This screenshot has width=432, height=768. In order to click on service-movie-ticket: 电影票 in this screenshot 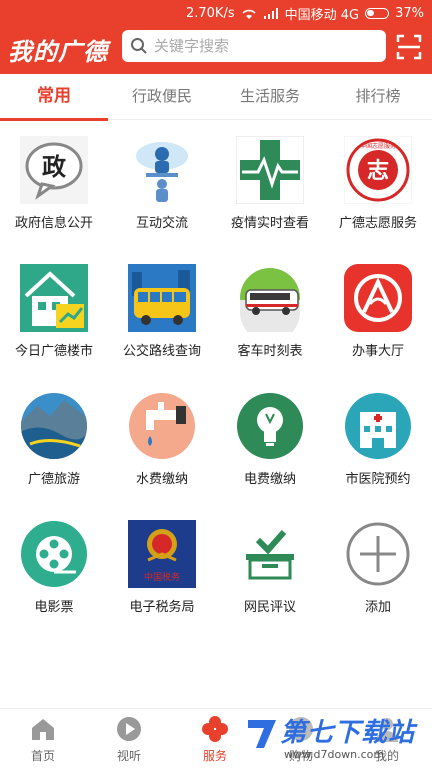, I will do `click(54, 570)`.